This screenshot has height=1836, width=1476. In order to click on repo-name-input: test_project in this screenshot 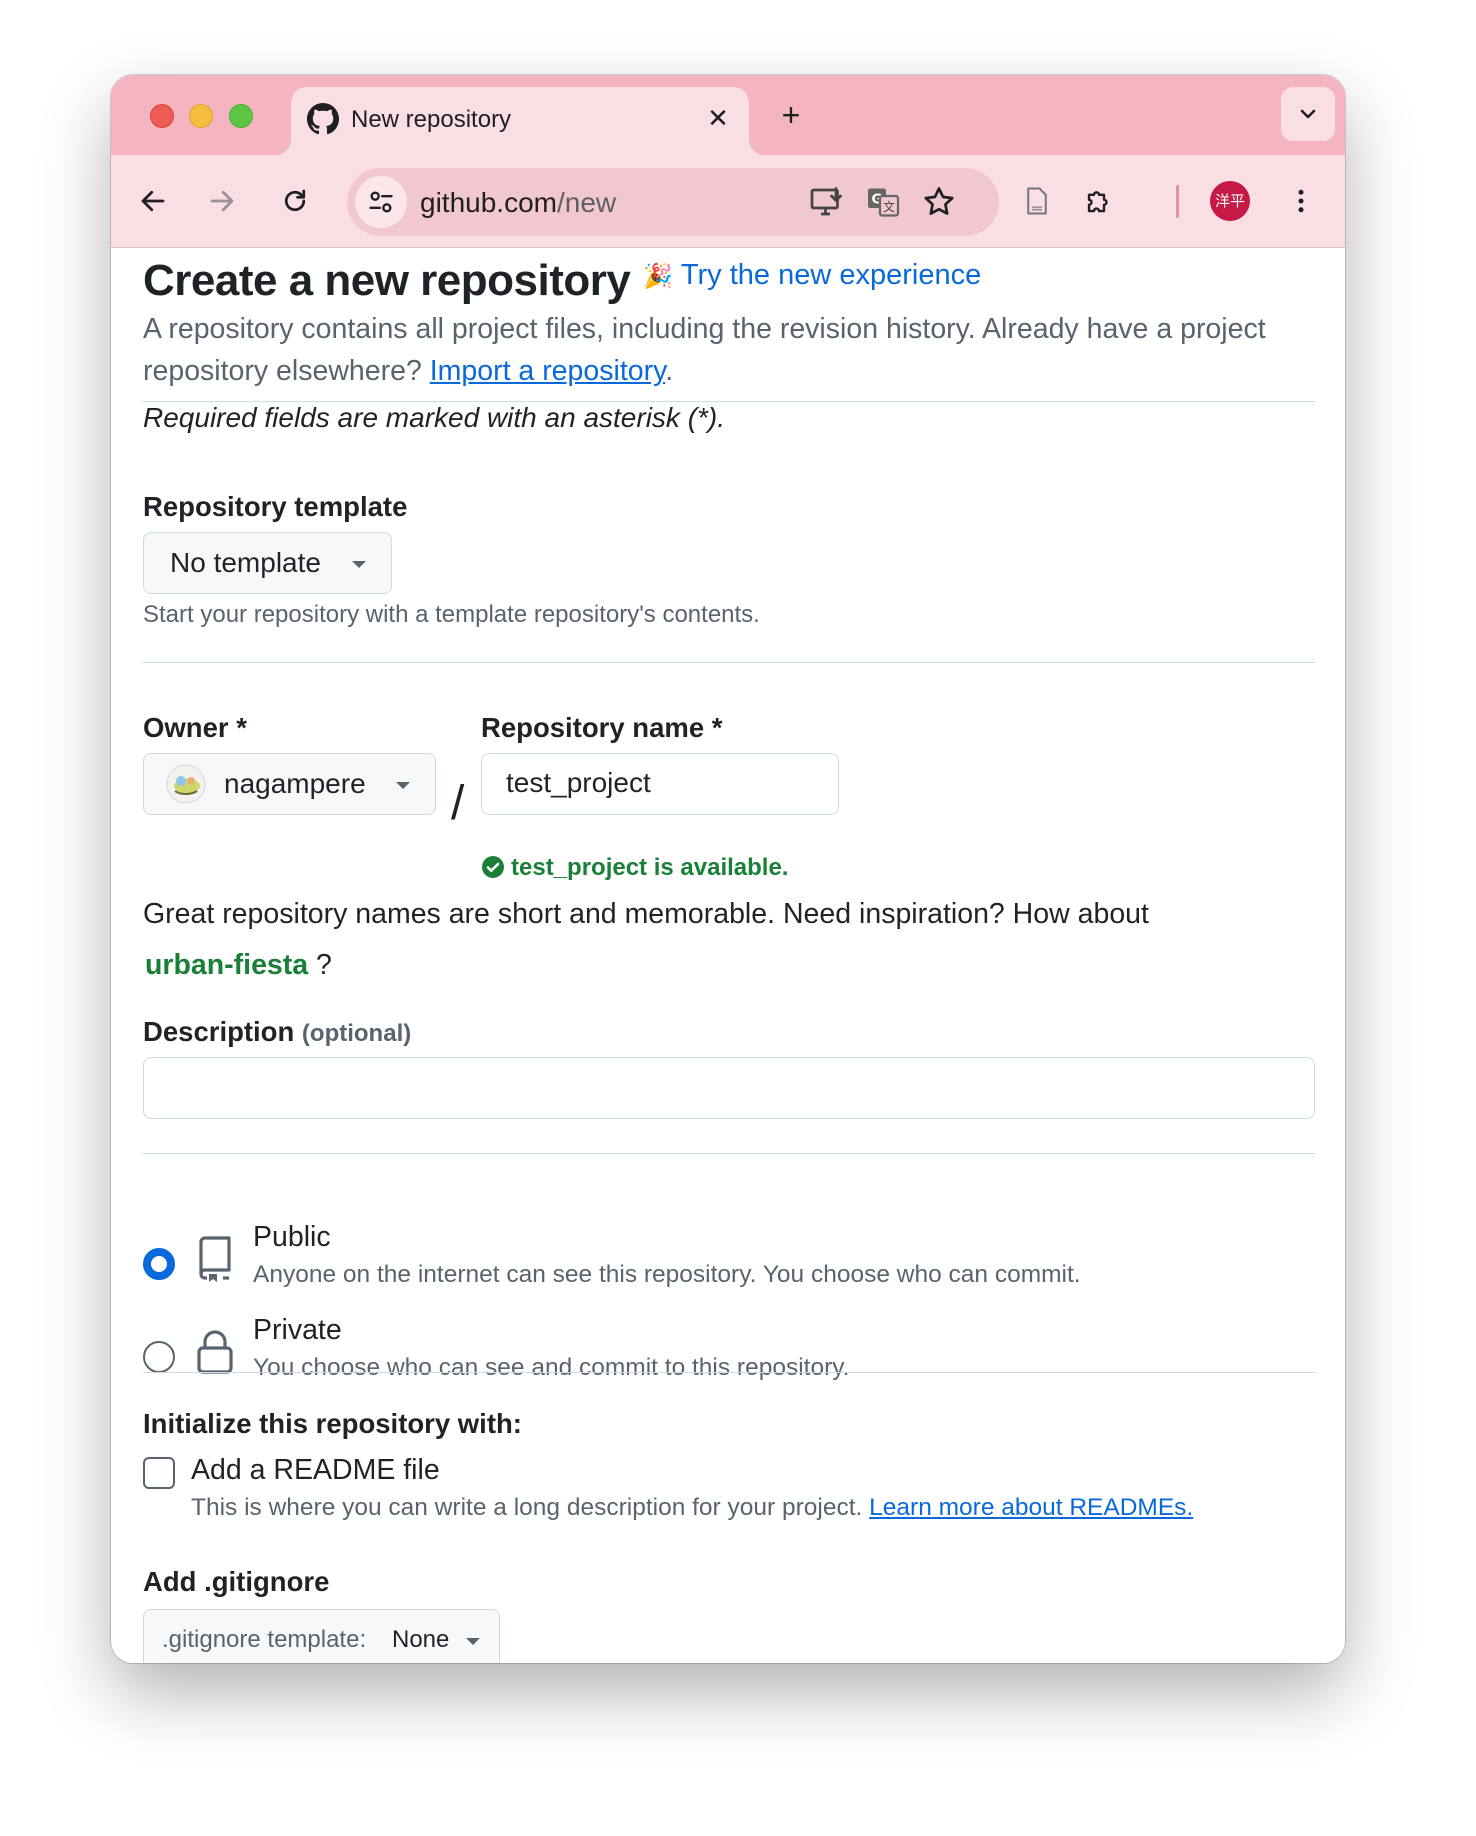, I will do `click(660, 784)`.